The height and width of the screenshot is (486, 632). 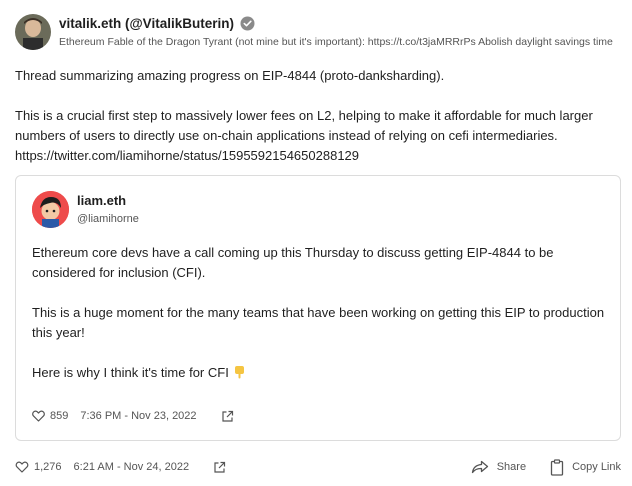 What do you see at coordinates (101, 200) in the screenshot?
I see `quoted-author-name: liam.eth` at bounding box center [101, 200].